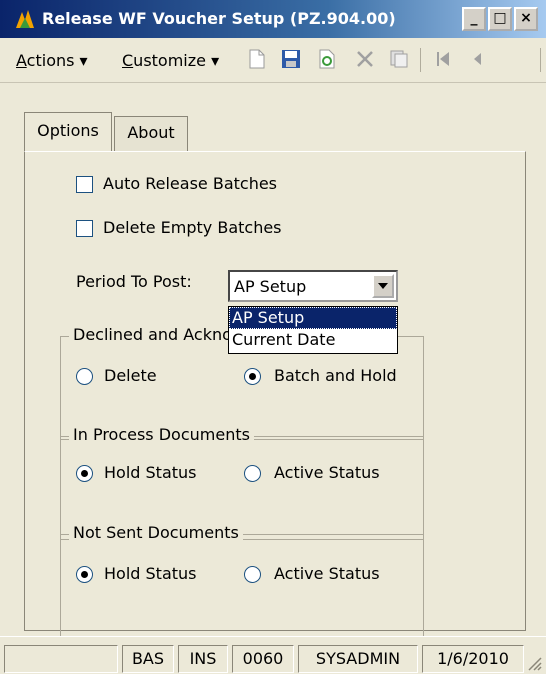 The image size is (546, 674). What do you see at coordinates (535, 664) in the screenshot?
I see `resize-grip-icon` at bounding box center [535, 664].